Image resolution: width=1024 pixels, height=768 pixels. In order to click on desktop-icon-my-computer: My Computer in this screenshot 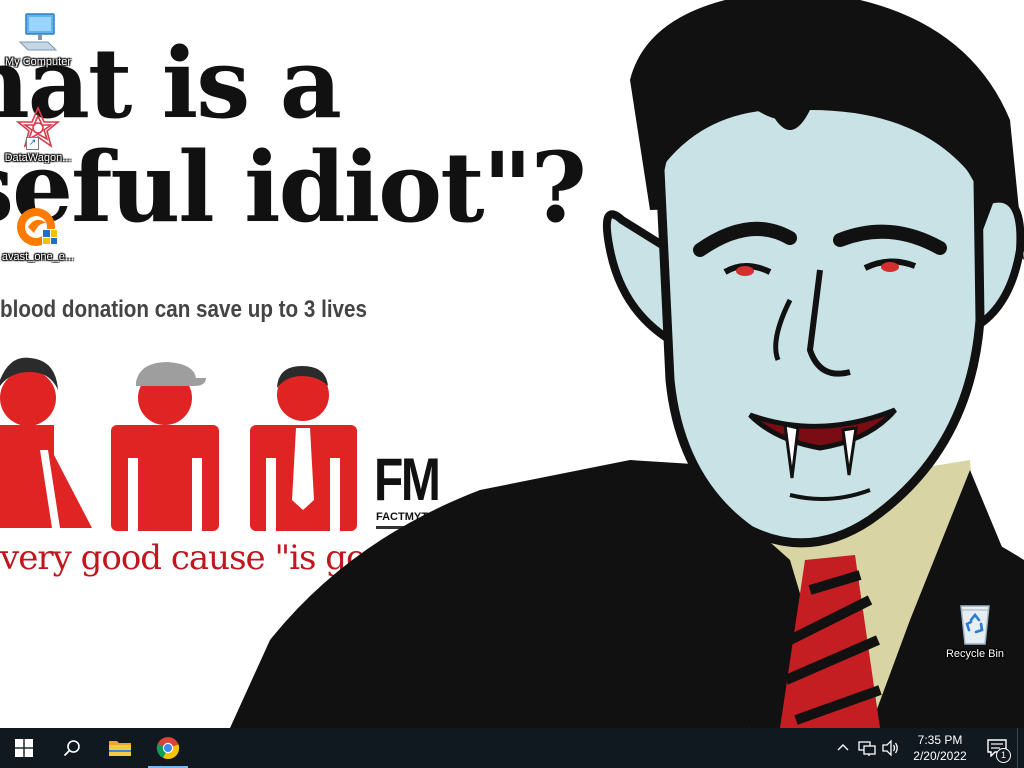, I will do `click(38, 39)`.